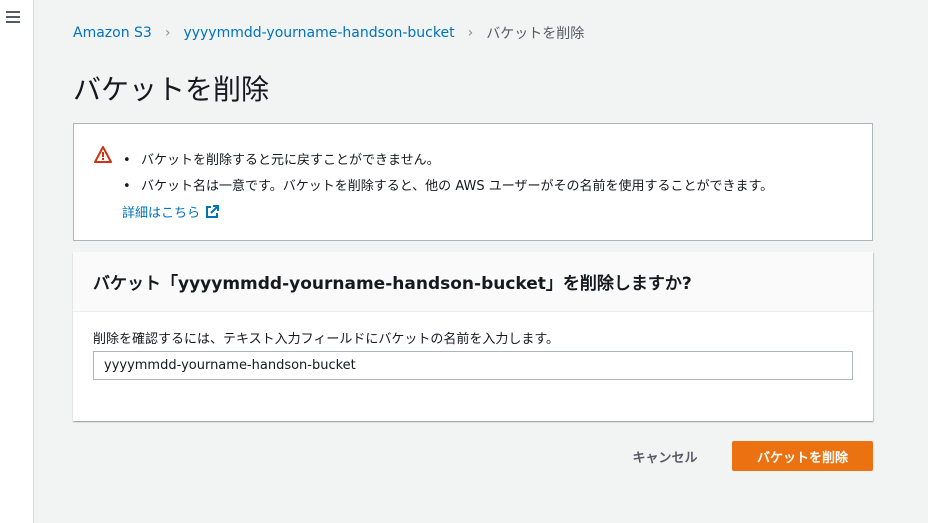 Image resolution: width=928 pixels, height=523 pixels. Describe the element at coordinates (473, 365) in the screenshot. I see `bucket-name-input` at that location.